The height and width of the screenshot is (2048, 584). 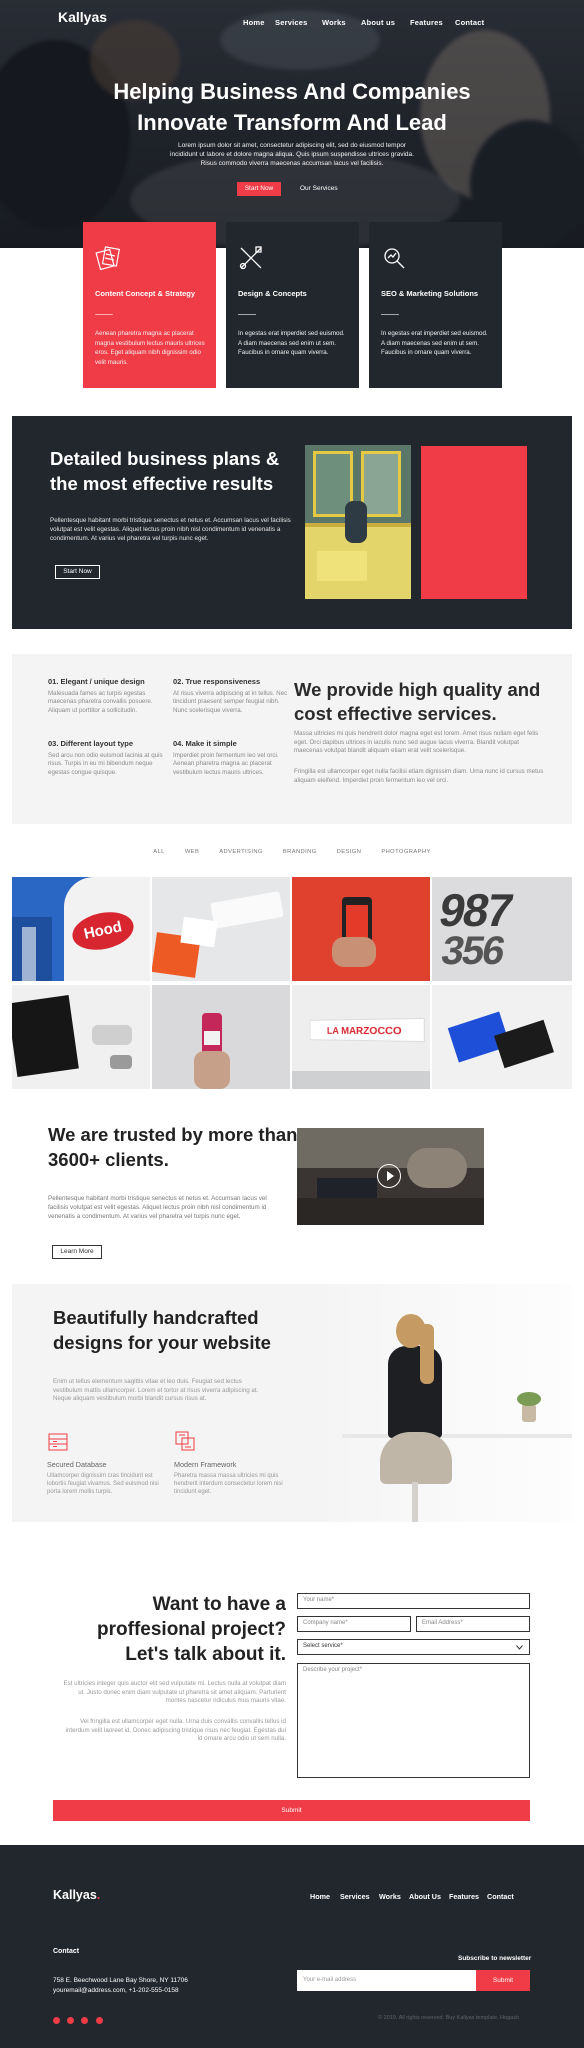 I want to click on service-select: Select service*, so click(x=413, y=1647).